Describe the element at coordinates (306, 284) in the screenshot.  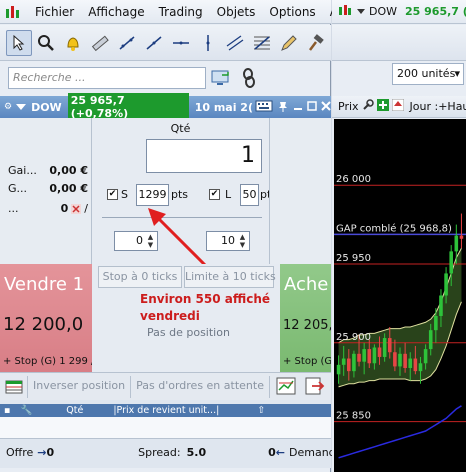
I see `buy-label: Ache` at that location.